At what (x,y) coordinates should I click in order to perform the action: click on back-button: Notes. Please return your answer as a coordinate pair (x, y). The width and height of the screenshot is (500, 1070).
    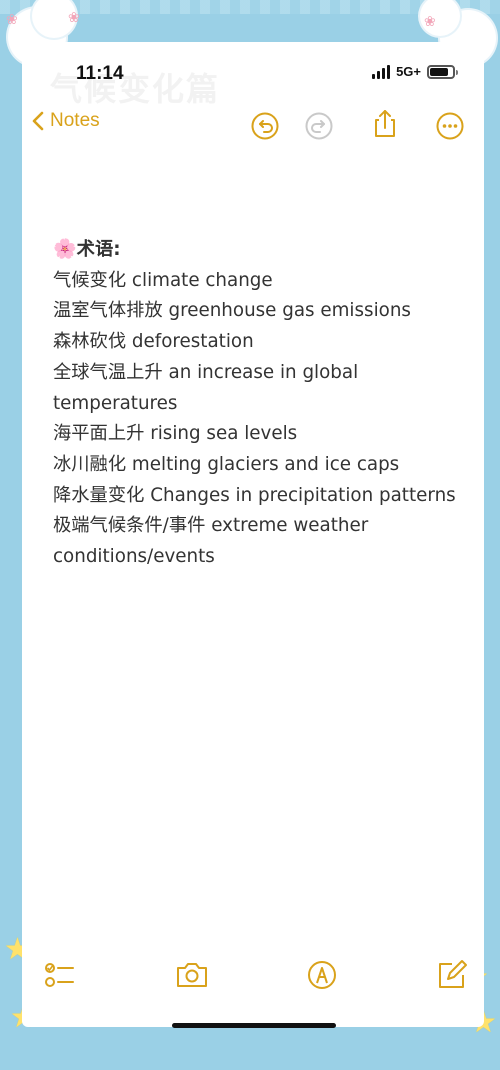
    Looking at the image, I should click on (66, 121).